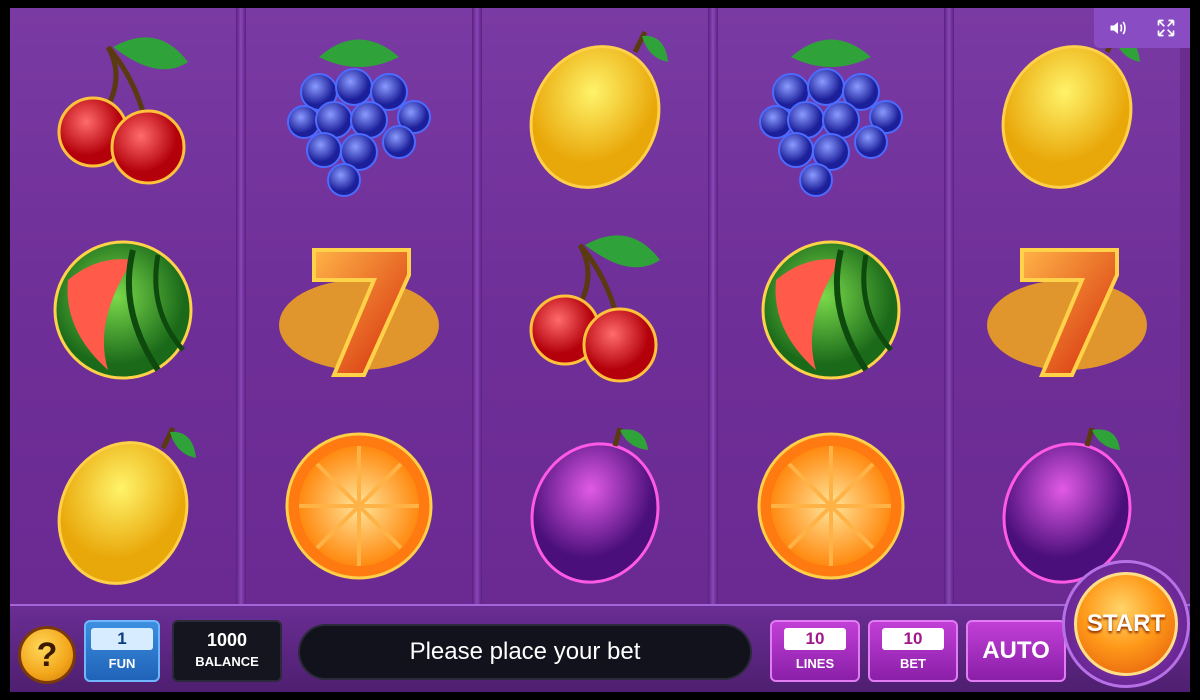  Describe the element at coordinates (1142, 28) in the screenshot. I see `top-controls` at that location.